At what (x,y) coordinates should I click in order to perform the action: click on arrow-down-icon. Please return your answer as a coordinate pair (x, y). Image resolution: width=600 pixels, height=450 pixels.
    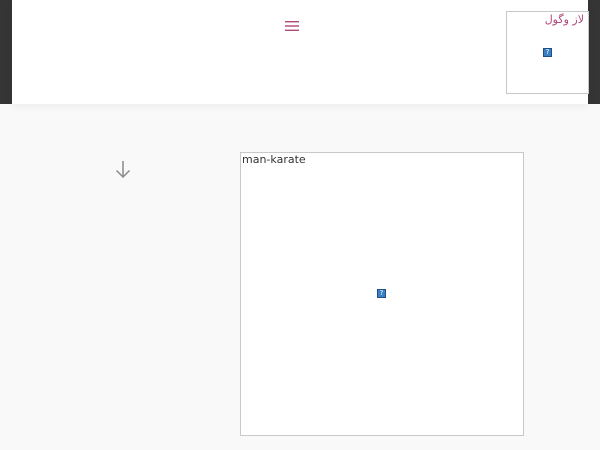
    Looking at the image, I should click on (123, 170).